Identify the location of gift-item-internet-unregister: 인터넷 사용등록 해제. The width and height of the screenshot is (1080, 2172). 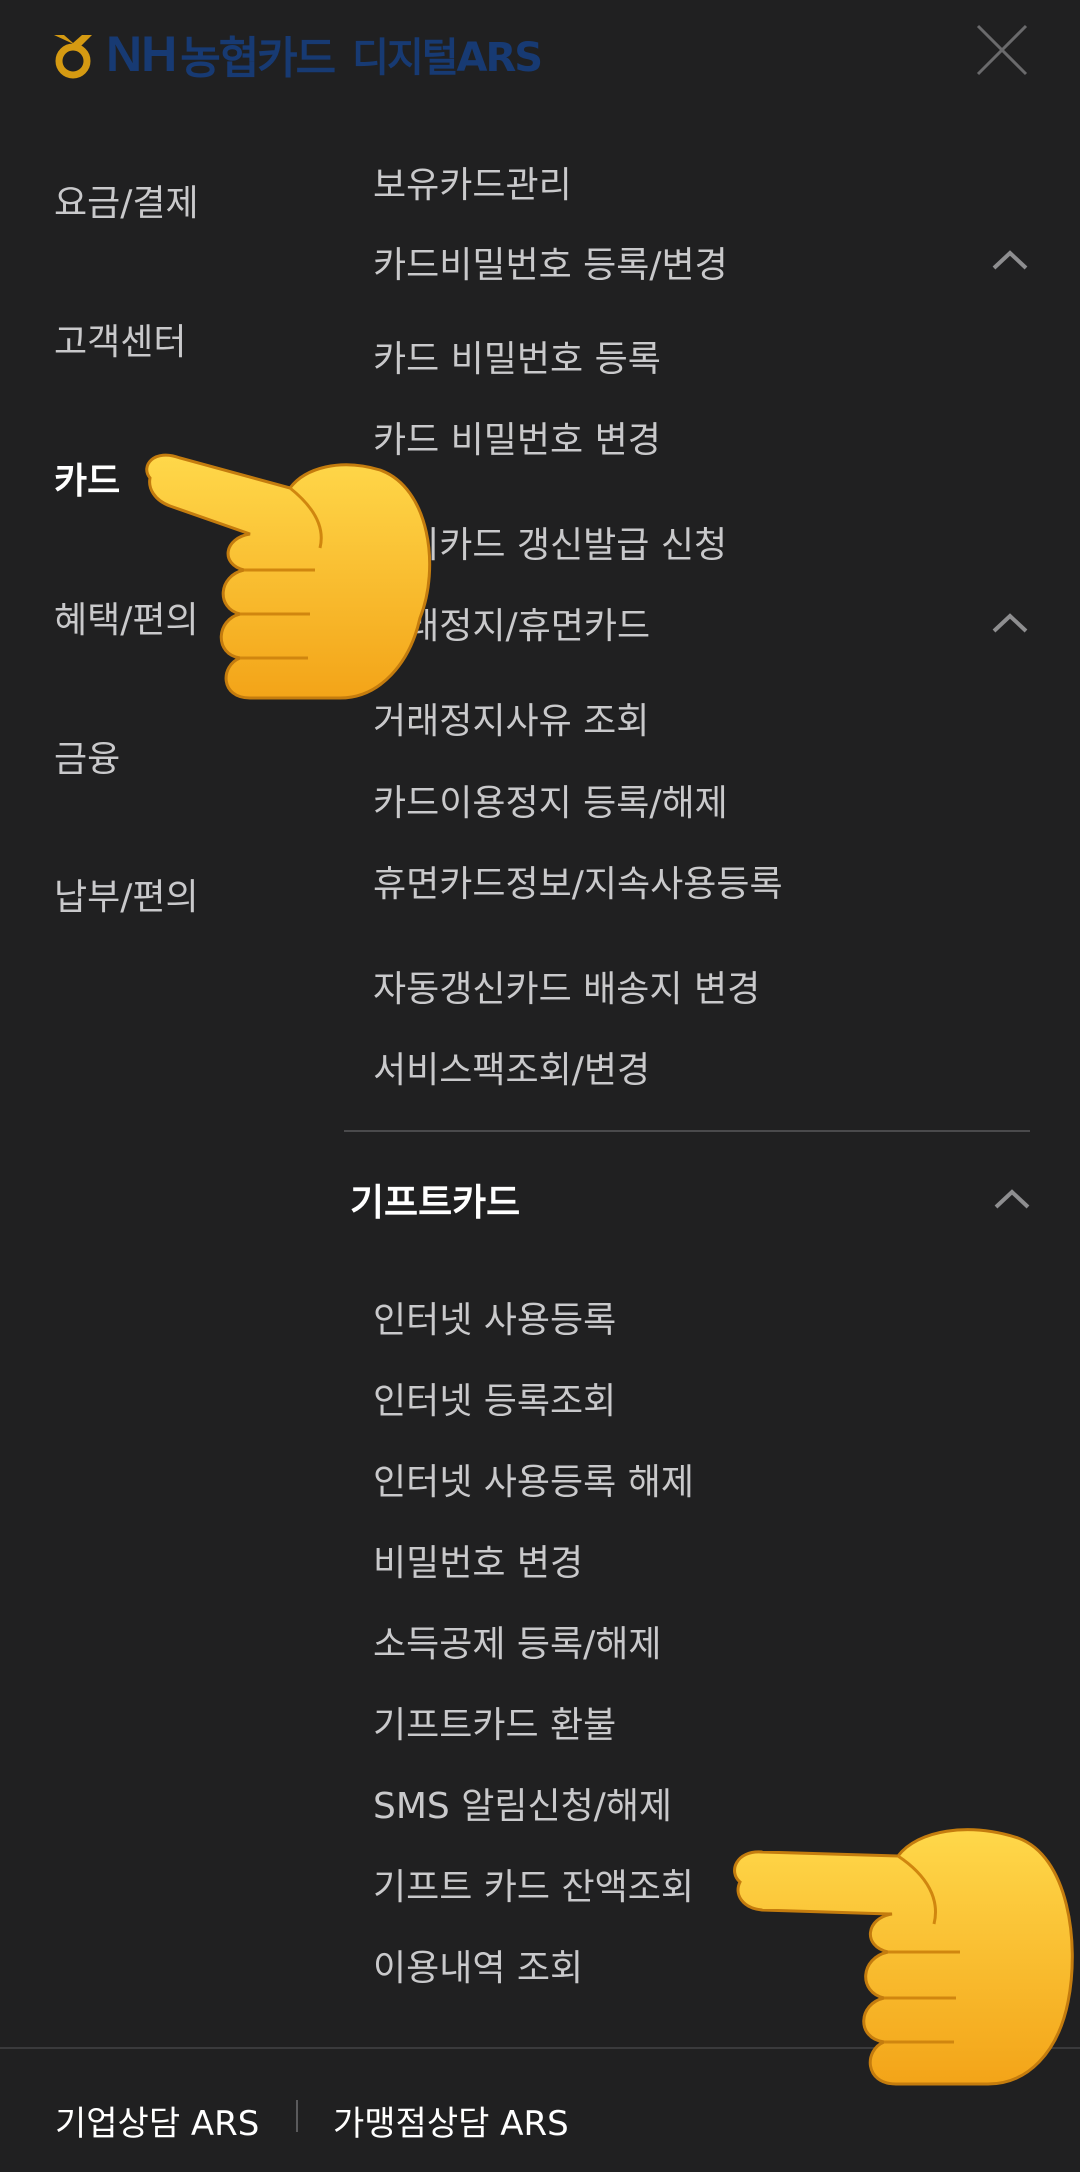
(533, 1479).